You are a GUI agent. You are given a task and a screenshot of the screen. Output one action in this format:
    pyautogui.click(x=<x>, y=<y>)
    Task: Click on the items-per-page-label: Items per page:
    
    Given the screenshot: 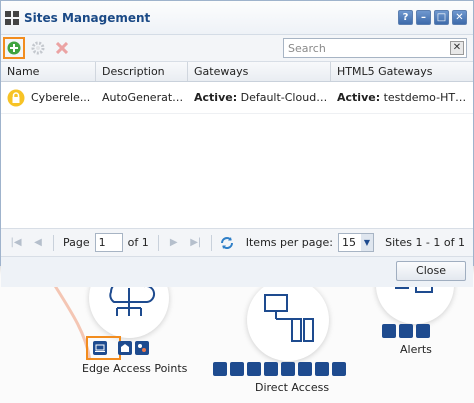 What is the action you would take?
    pyautogui.click(x=289, y=242)
    